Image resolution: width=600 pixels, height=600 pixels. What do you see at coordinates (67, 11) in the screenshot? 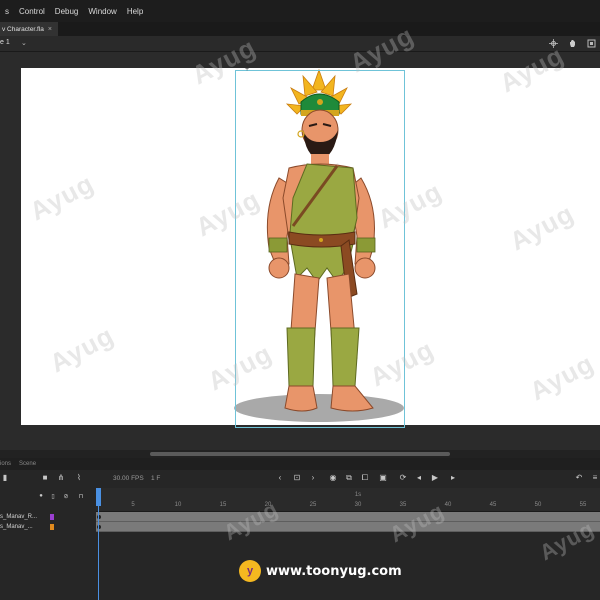
I see `menu-item-debug: Debug` at bounding box center [67, 11].